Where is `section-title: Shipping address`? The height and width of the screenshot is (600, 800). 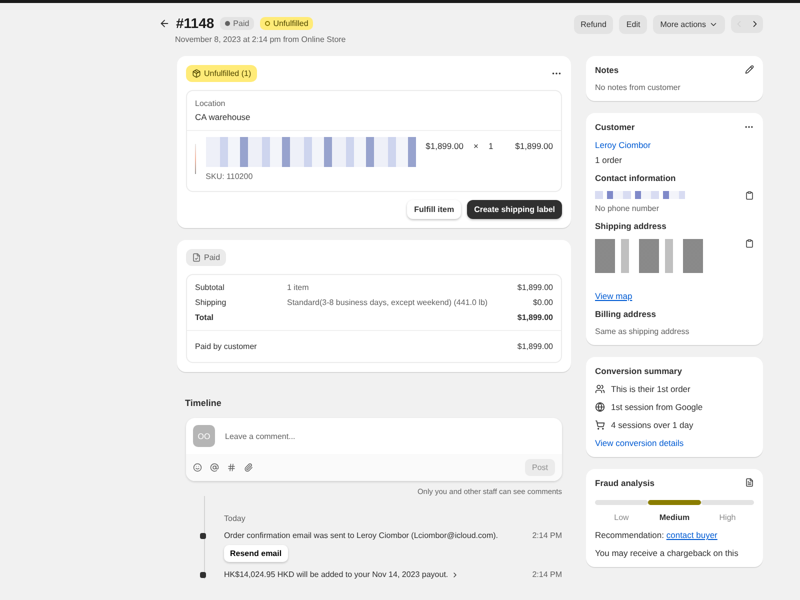 section-title: Shipping address is located at coordinates (631, 226).